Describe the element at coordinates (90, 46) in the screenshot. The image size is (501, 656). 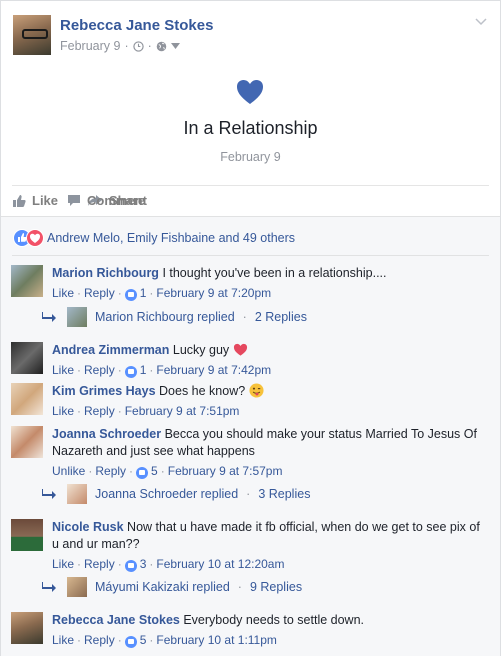
I see `post-date: February 9` at that location.